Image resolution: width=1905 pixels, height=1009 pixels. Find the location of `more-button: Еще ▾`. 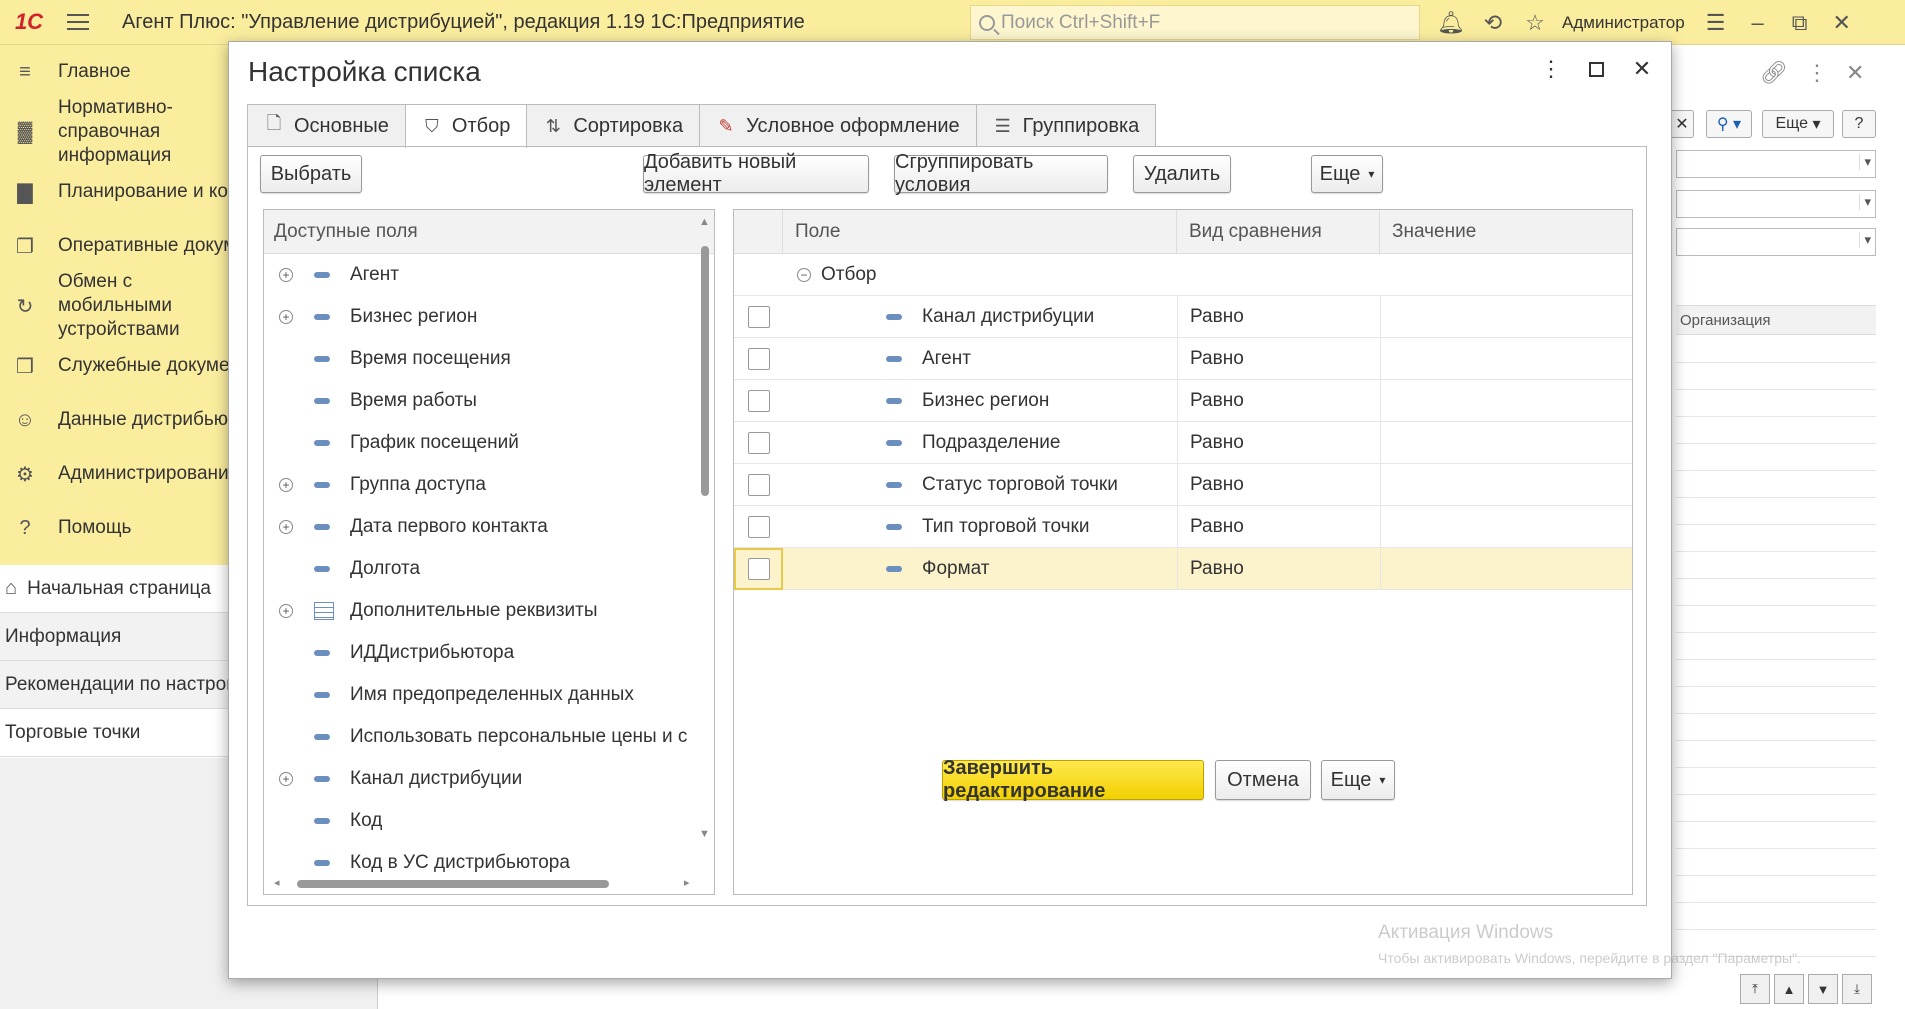

more-button: Еще ▾ is located at coordinates (1347, 174).